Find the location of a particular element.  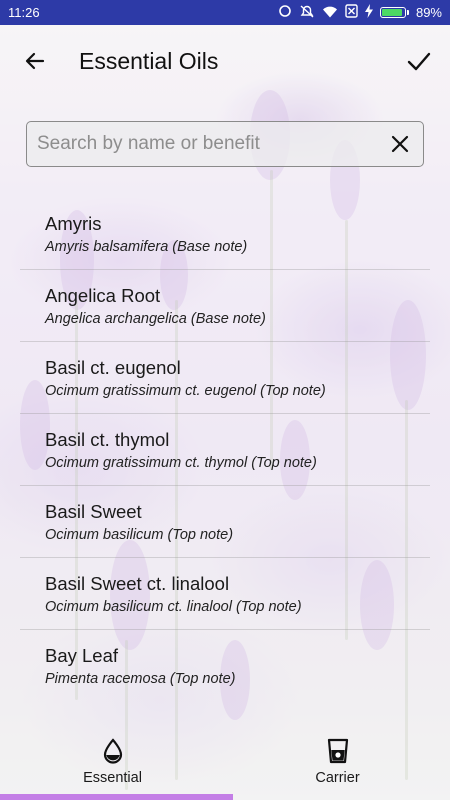

page-title: Essential Oils is located at coordinates (149, 60).